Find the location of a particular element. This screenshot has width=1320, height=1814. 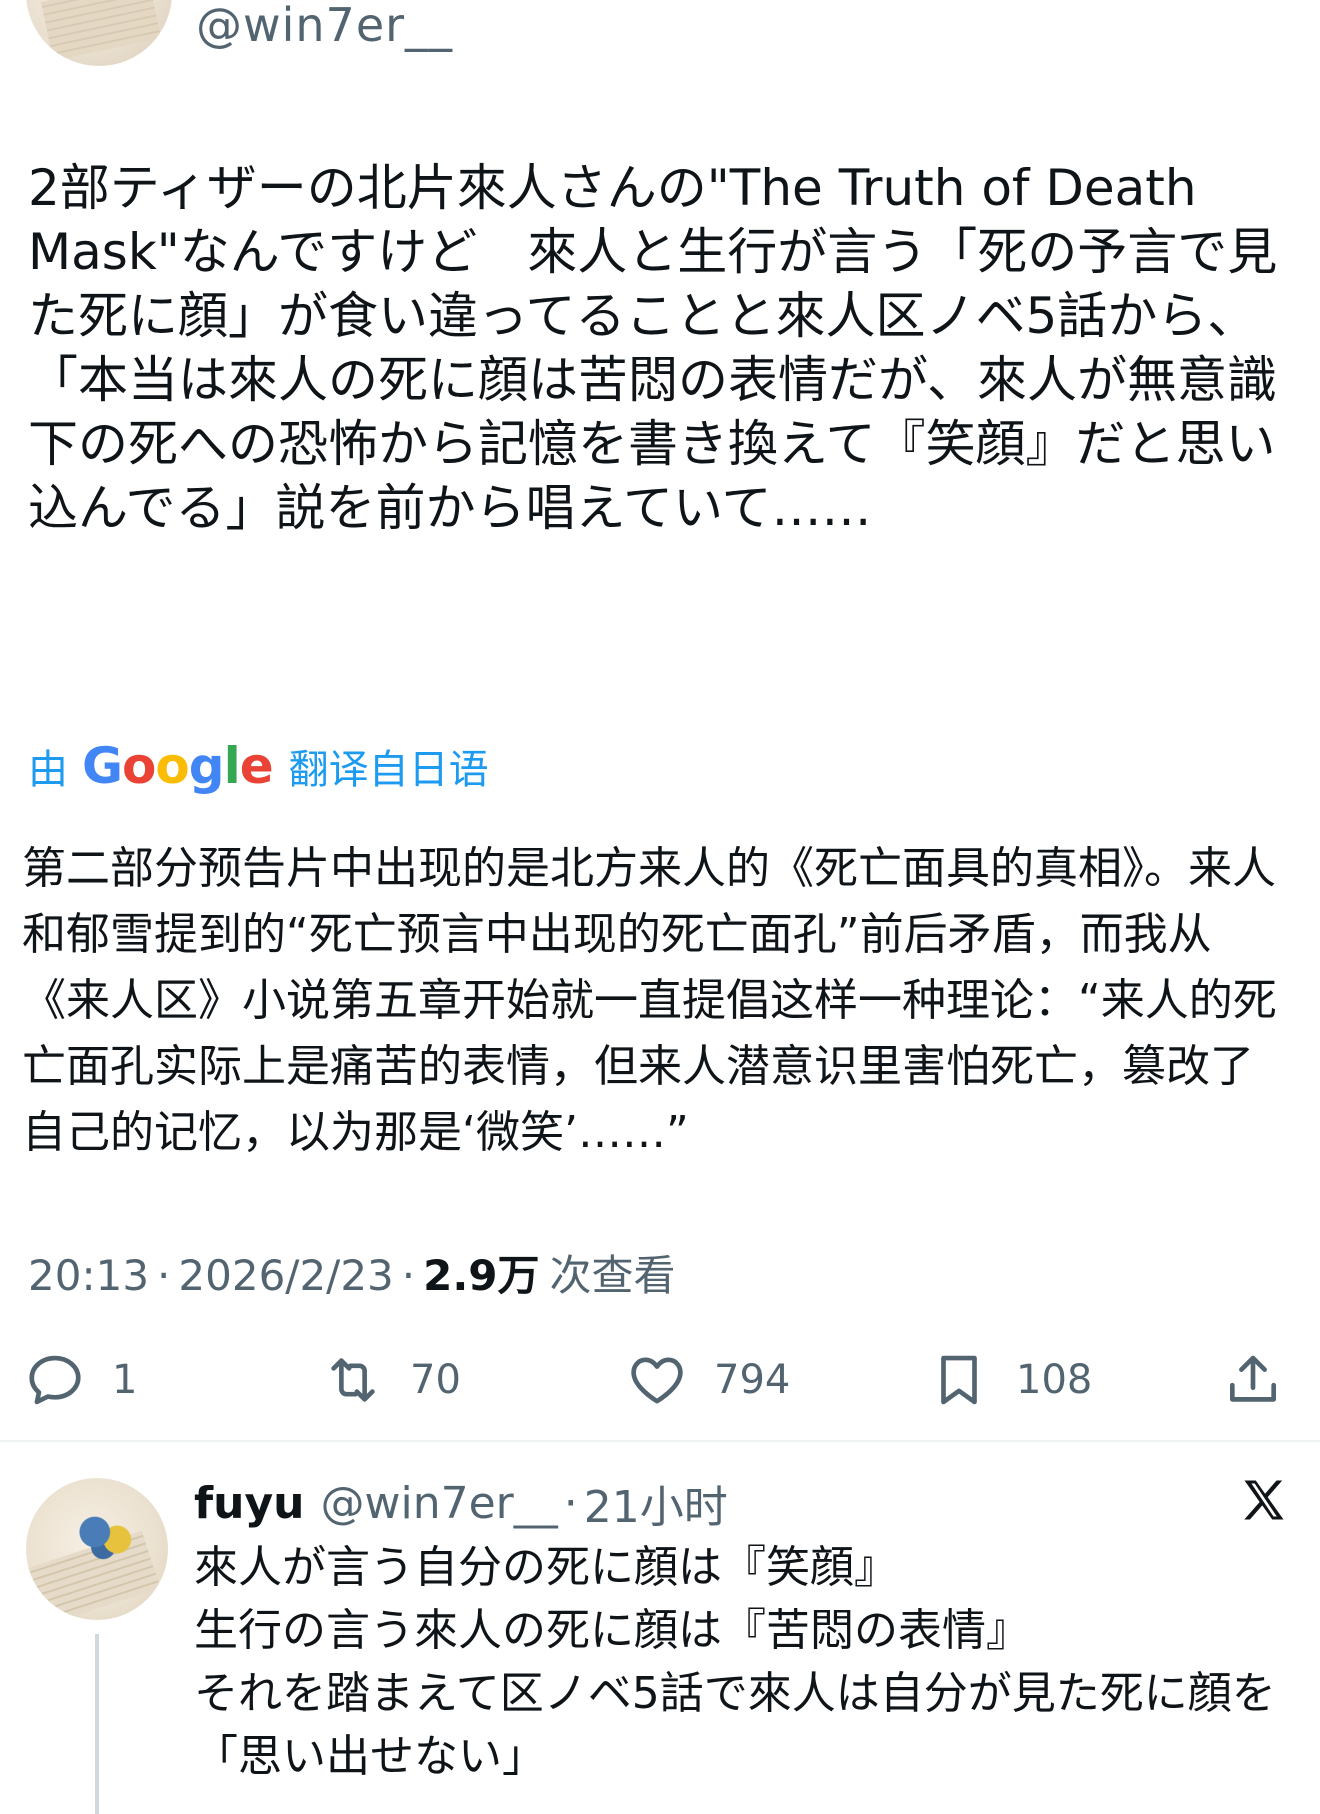

reply-author-handle: @win7er__ is located at coordinates (438, 1503).